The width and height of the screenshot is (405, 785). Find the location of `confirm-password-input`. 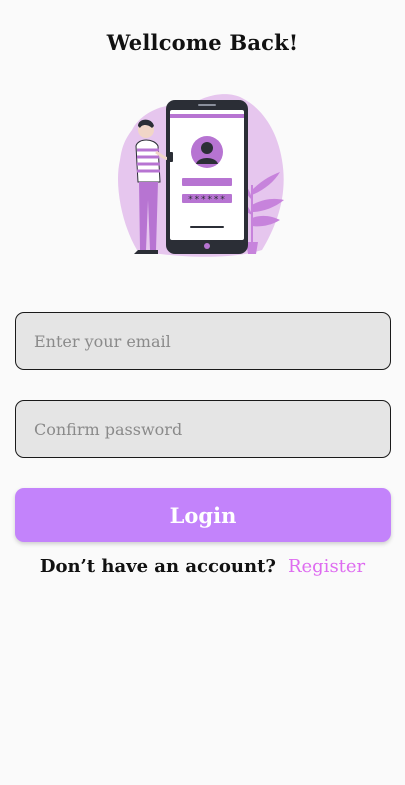

confirm-password-input is located at coordinates (203, 429).